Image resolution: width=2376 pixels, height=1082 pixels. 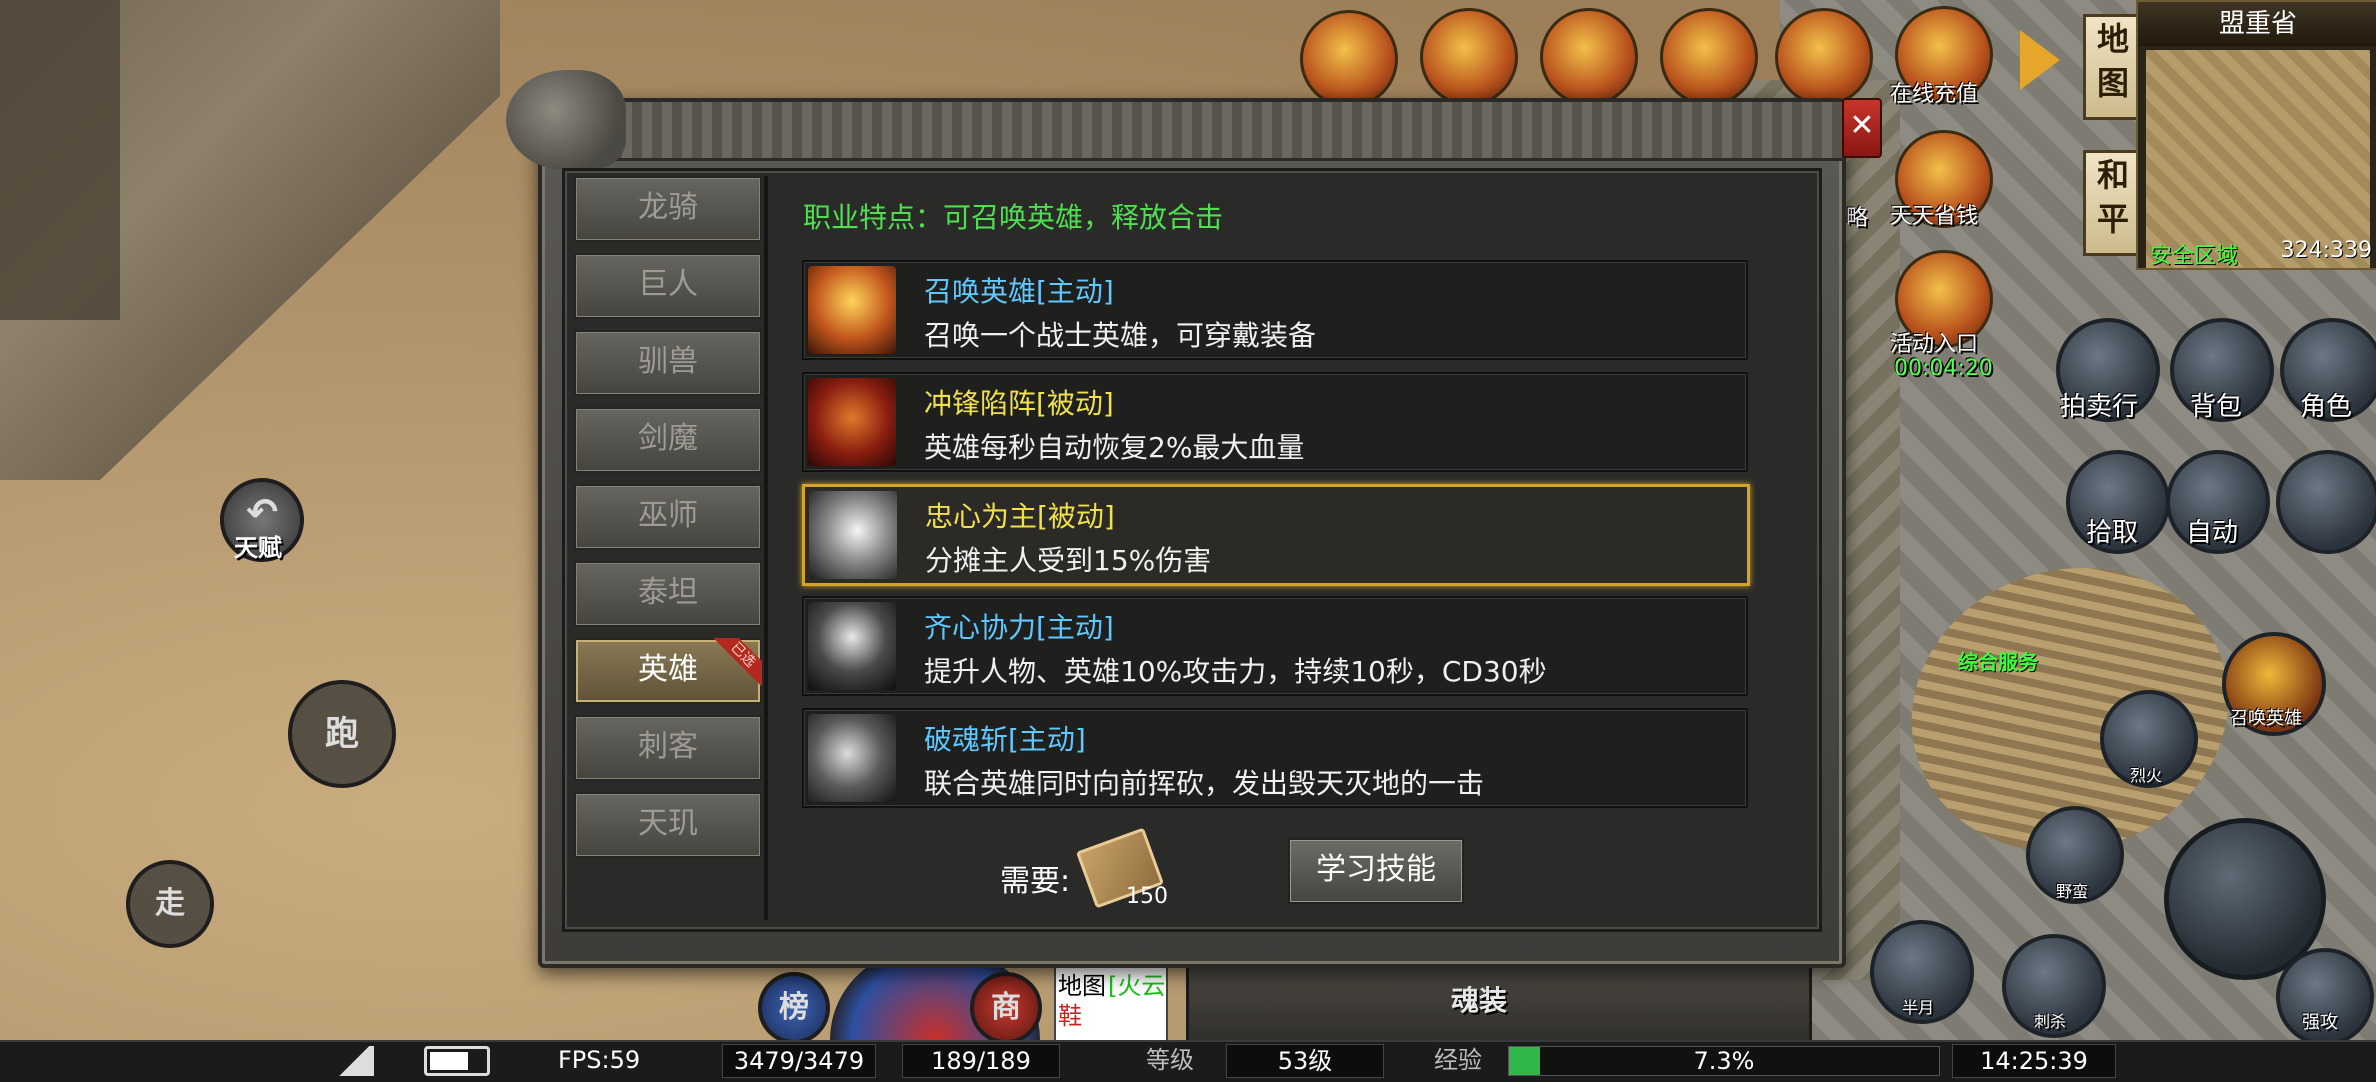 What do you see at coordinates (2034, 1061) in the screenshot?
I see `clock: 14:25:39` at bounding box center [2034, 1061].